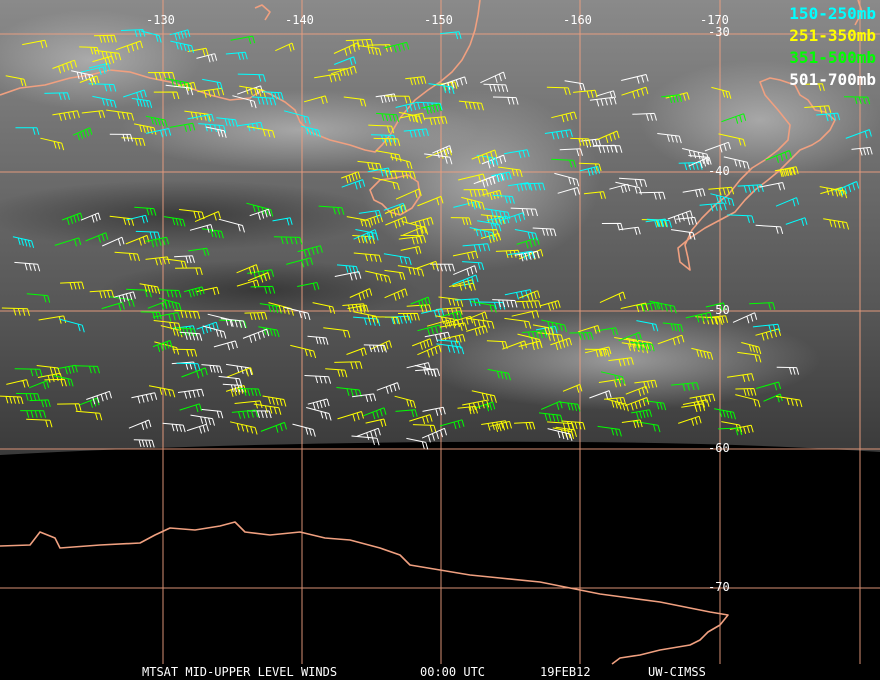 This screenshot has height=680, width=880. Describe the element at coordinates (832, 13) in the screenshot. I see `legend-item-150-250mb: 150-250mb` at that location.